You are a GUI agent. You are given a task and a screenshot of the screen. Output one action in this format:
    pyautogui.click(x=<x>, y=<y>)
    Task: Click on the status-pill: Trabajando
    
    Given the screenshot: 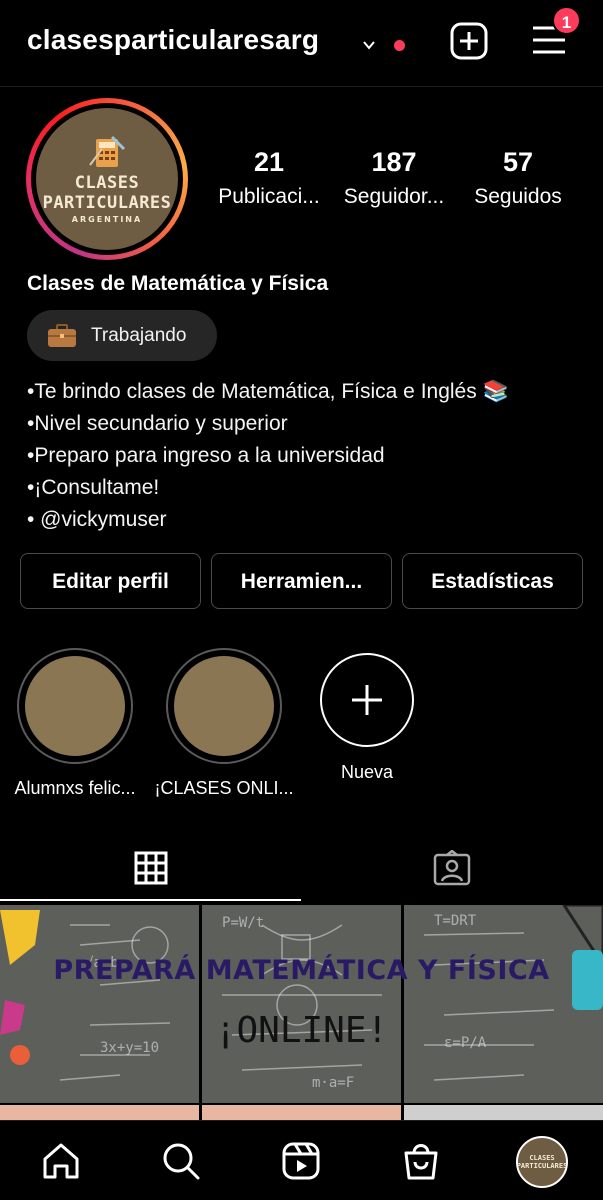 What is the action you would take?
    pyautogui.click(x=122, y=335)
    